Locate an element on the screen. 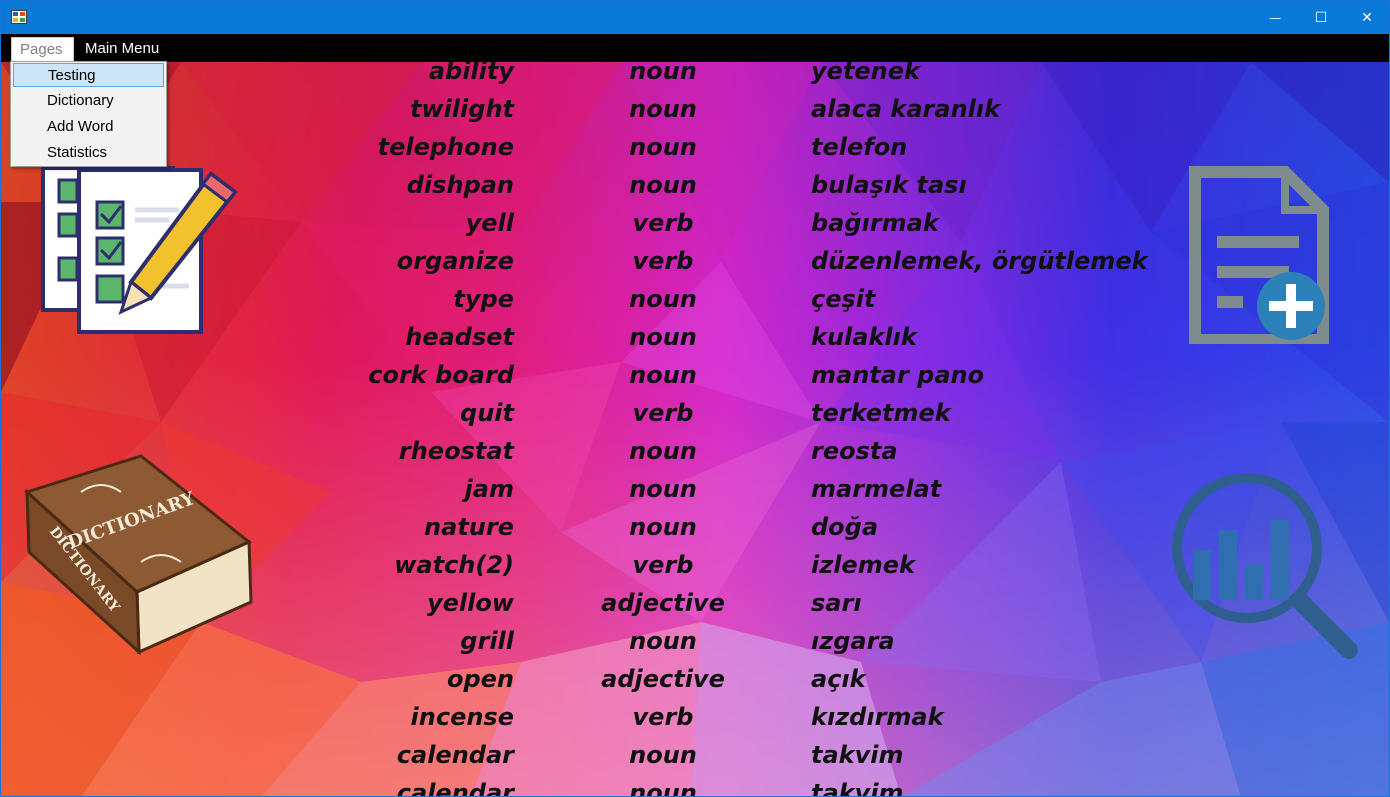 This screenshot has height=797, width=1390. minimize-icon: — is located at coordinates (1275, 17).